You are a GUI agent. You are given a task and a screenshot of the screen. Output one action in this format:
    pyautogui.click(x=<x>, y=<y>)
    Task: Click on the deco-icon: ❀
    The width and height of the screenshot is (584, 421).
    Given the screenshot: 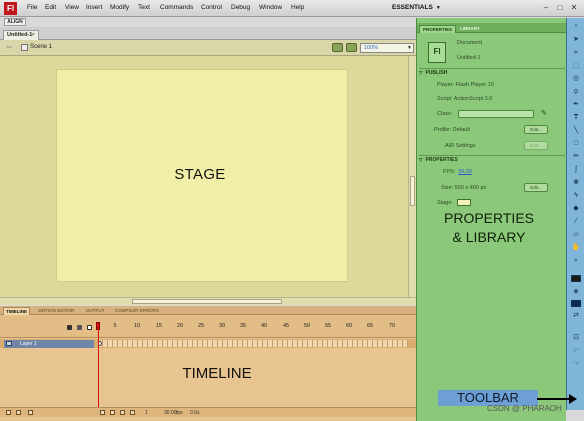 What is the action you would take?
    pyautogui.click(x=576, y=183)
    